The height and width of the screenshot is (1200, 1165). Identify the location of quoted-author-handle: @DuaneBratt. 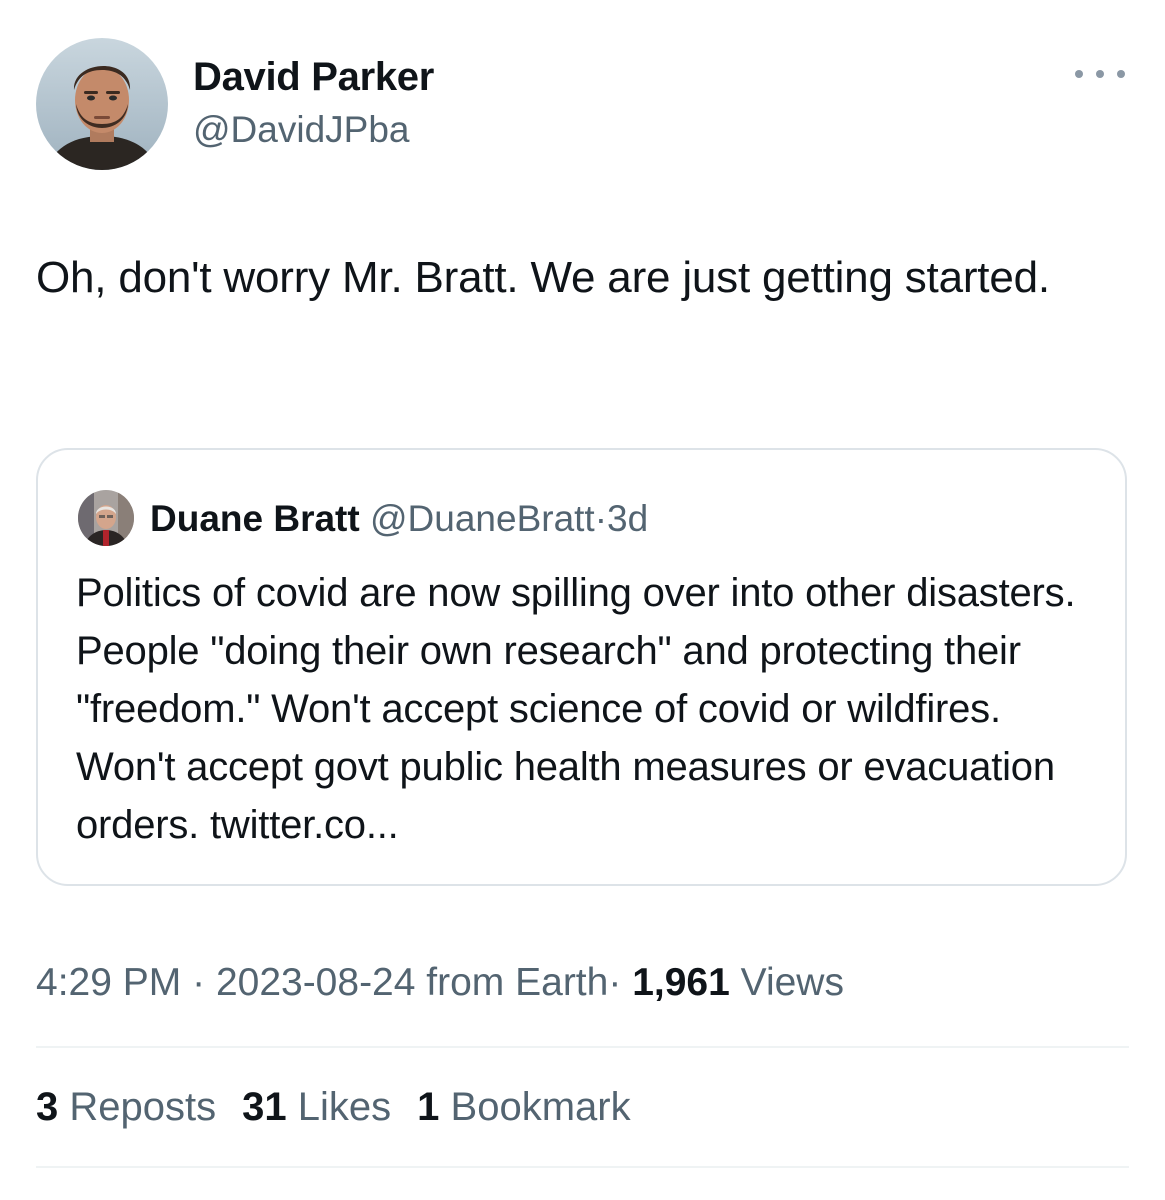
(482, 518).